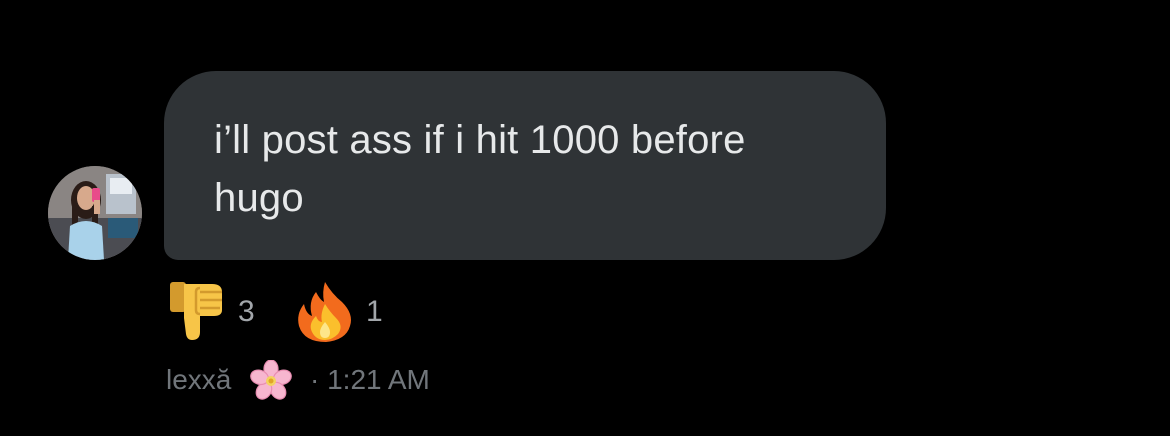 The width and height of the screenshot is (1170, 436). I want to click on reaction-count: 3, so click(246, 311).